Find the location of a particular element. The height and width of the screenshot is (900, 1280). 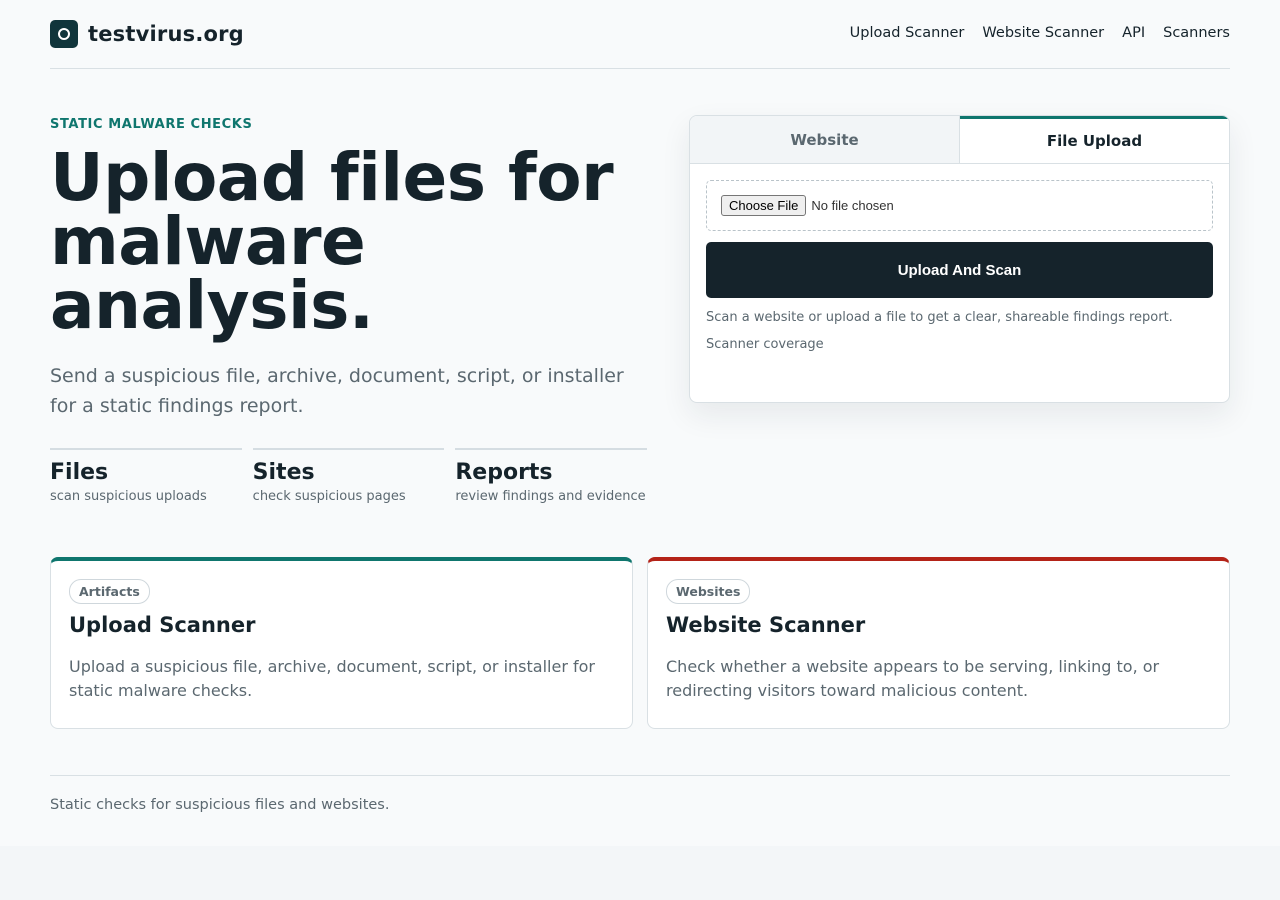

stat-sites: Sites check suspicious pages is located at coordinates (348, 476).